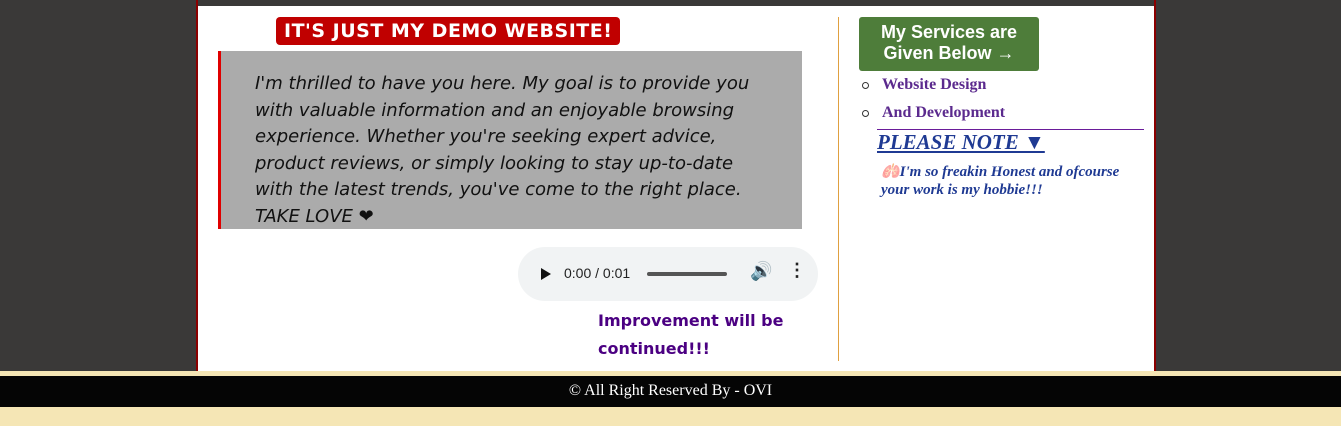  Describe the element at coordinates (546, 274) in the screenshot. I see `play-icon` at that location.